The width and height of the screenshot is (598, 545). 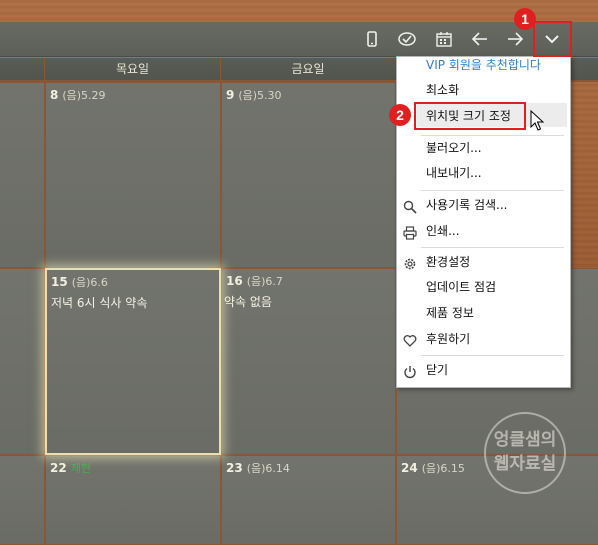 I want to click on menu-item-close: 닫기, so click(x=483, y=370).